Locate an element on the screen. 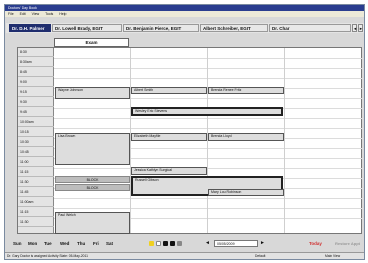  tab-provider-3: Dr. Benjamin Pierce, EGIT is located at coordinates (161, 28).